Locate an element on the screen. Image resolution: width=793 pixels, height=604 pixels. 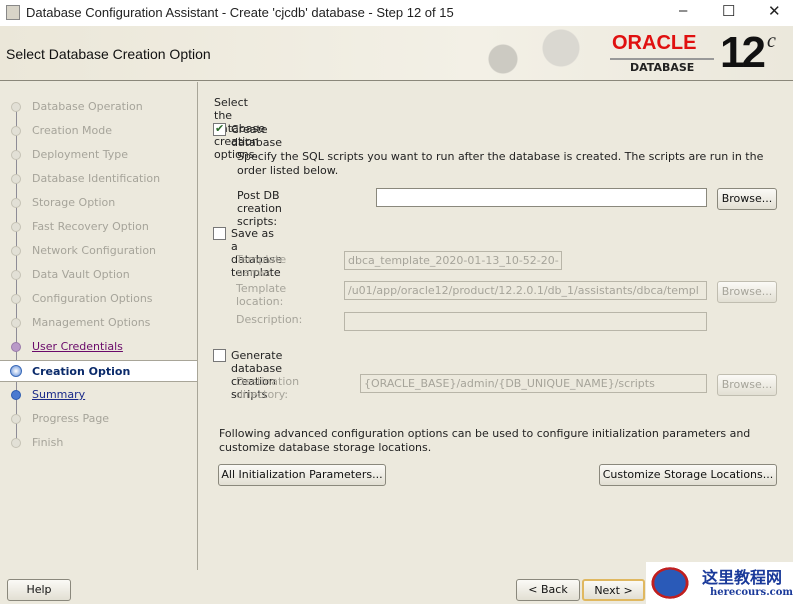
sidebar-item-creation-option: Creation Option is located at coordinates (98, 371).